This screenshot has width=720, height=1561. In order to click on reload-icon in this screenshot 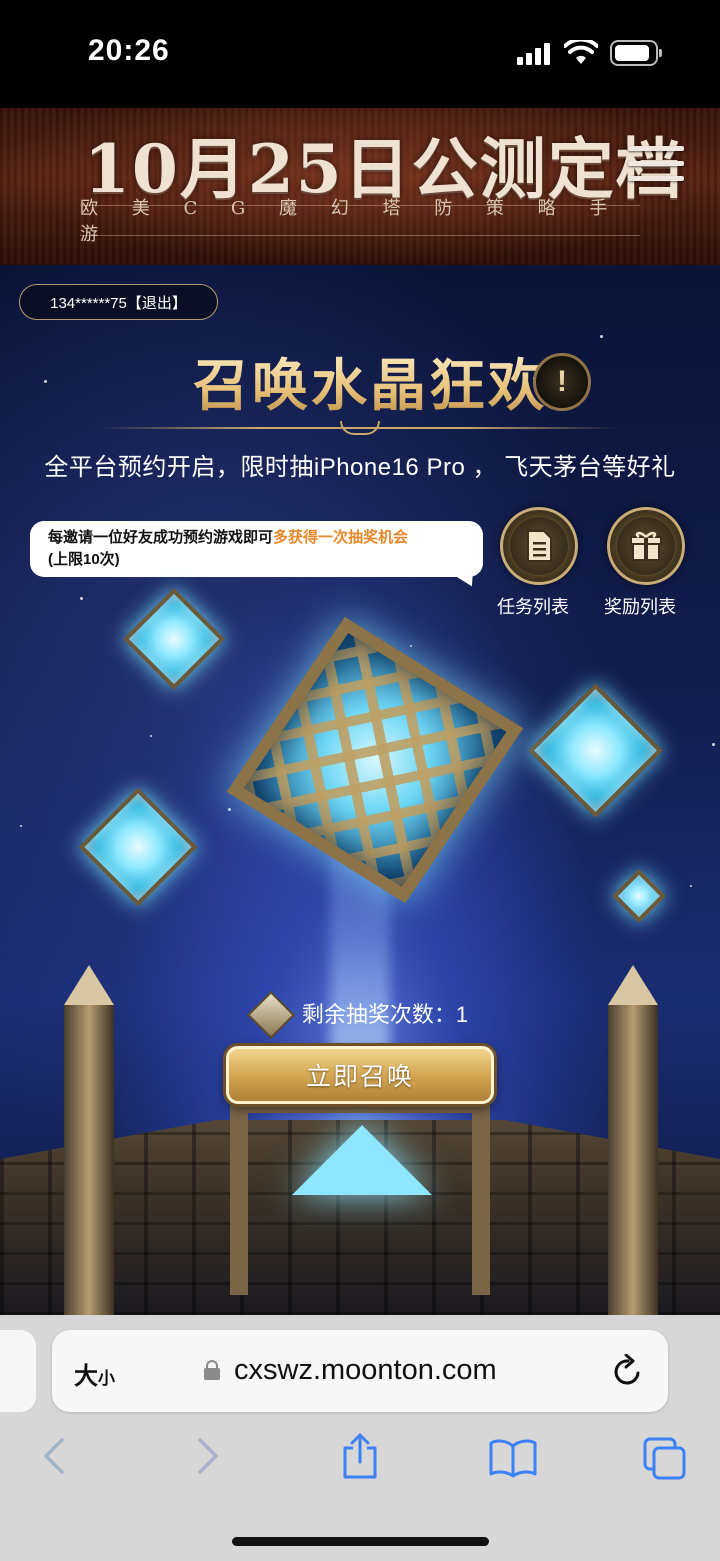, I will do `click(628, 1371)`.